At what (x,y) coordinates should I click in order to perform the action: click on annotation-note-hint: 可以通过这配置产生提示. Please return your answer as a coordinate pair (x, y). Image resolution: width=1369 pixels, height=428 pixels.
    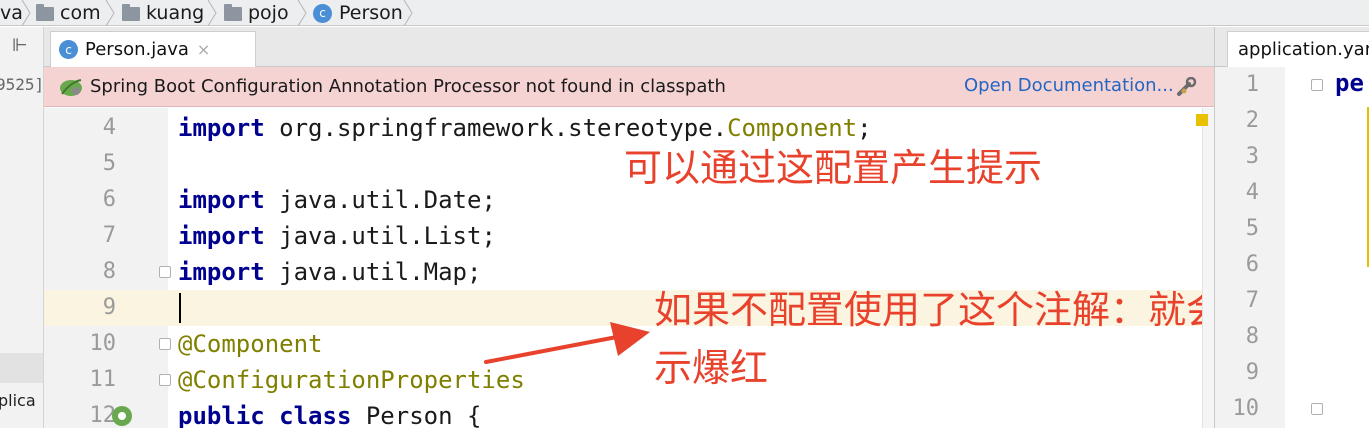
    Looking at the image, I should click on (833, 168).